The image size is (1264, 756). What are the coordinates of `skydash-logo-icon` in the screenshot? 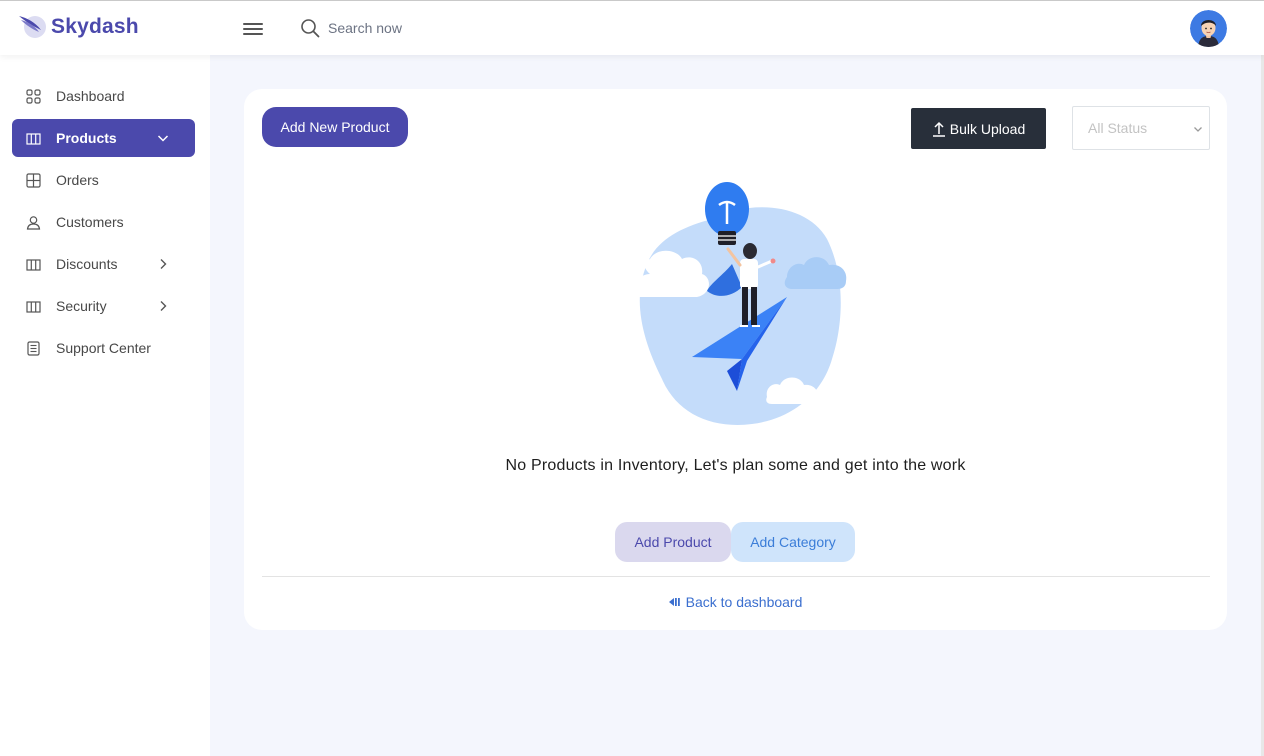 It's located at (32, 27).